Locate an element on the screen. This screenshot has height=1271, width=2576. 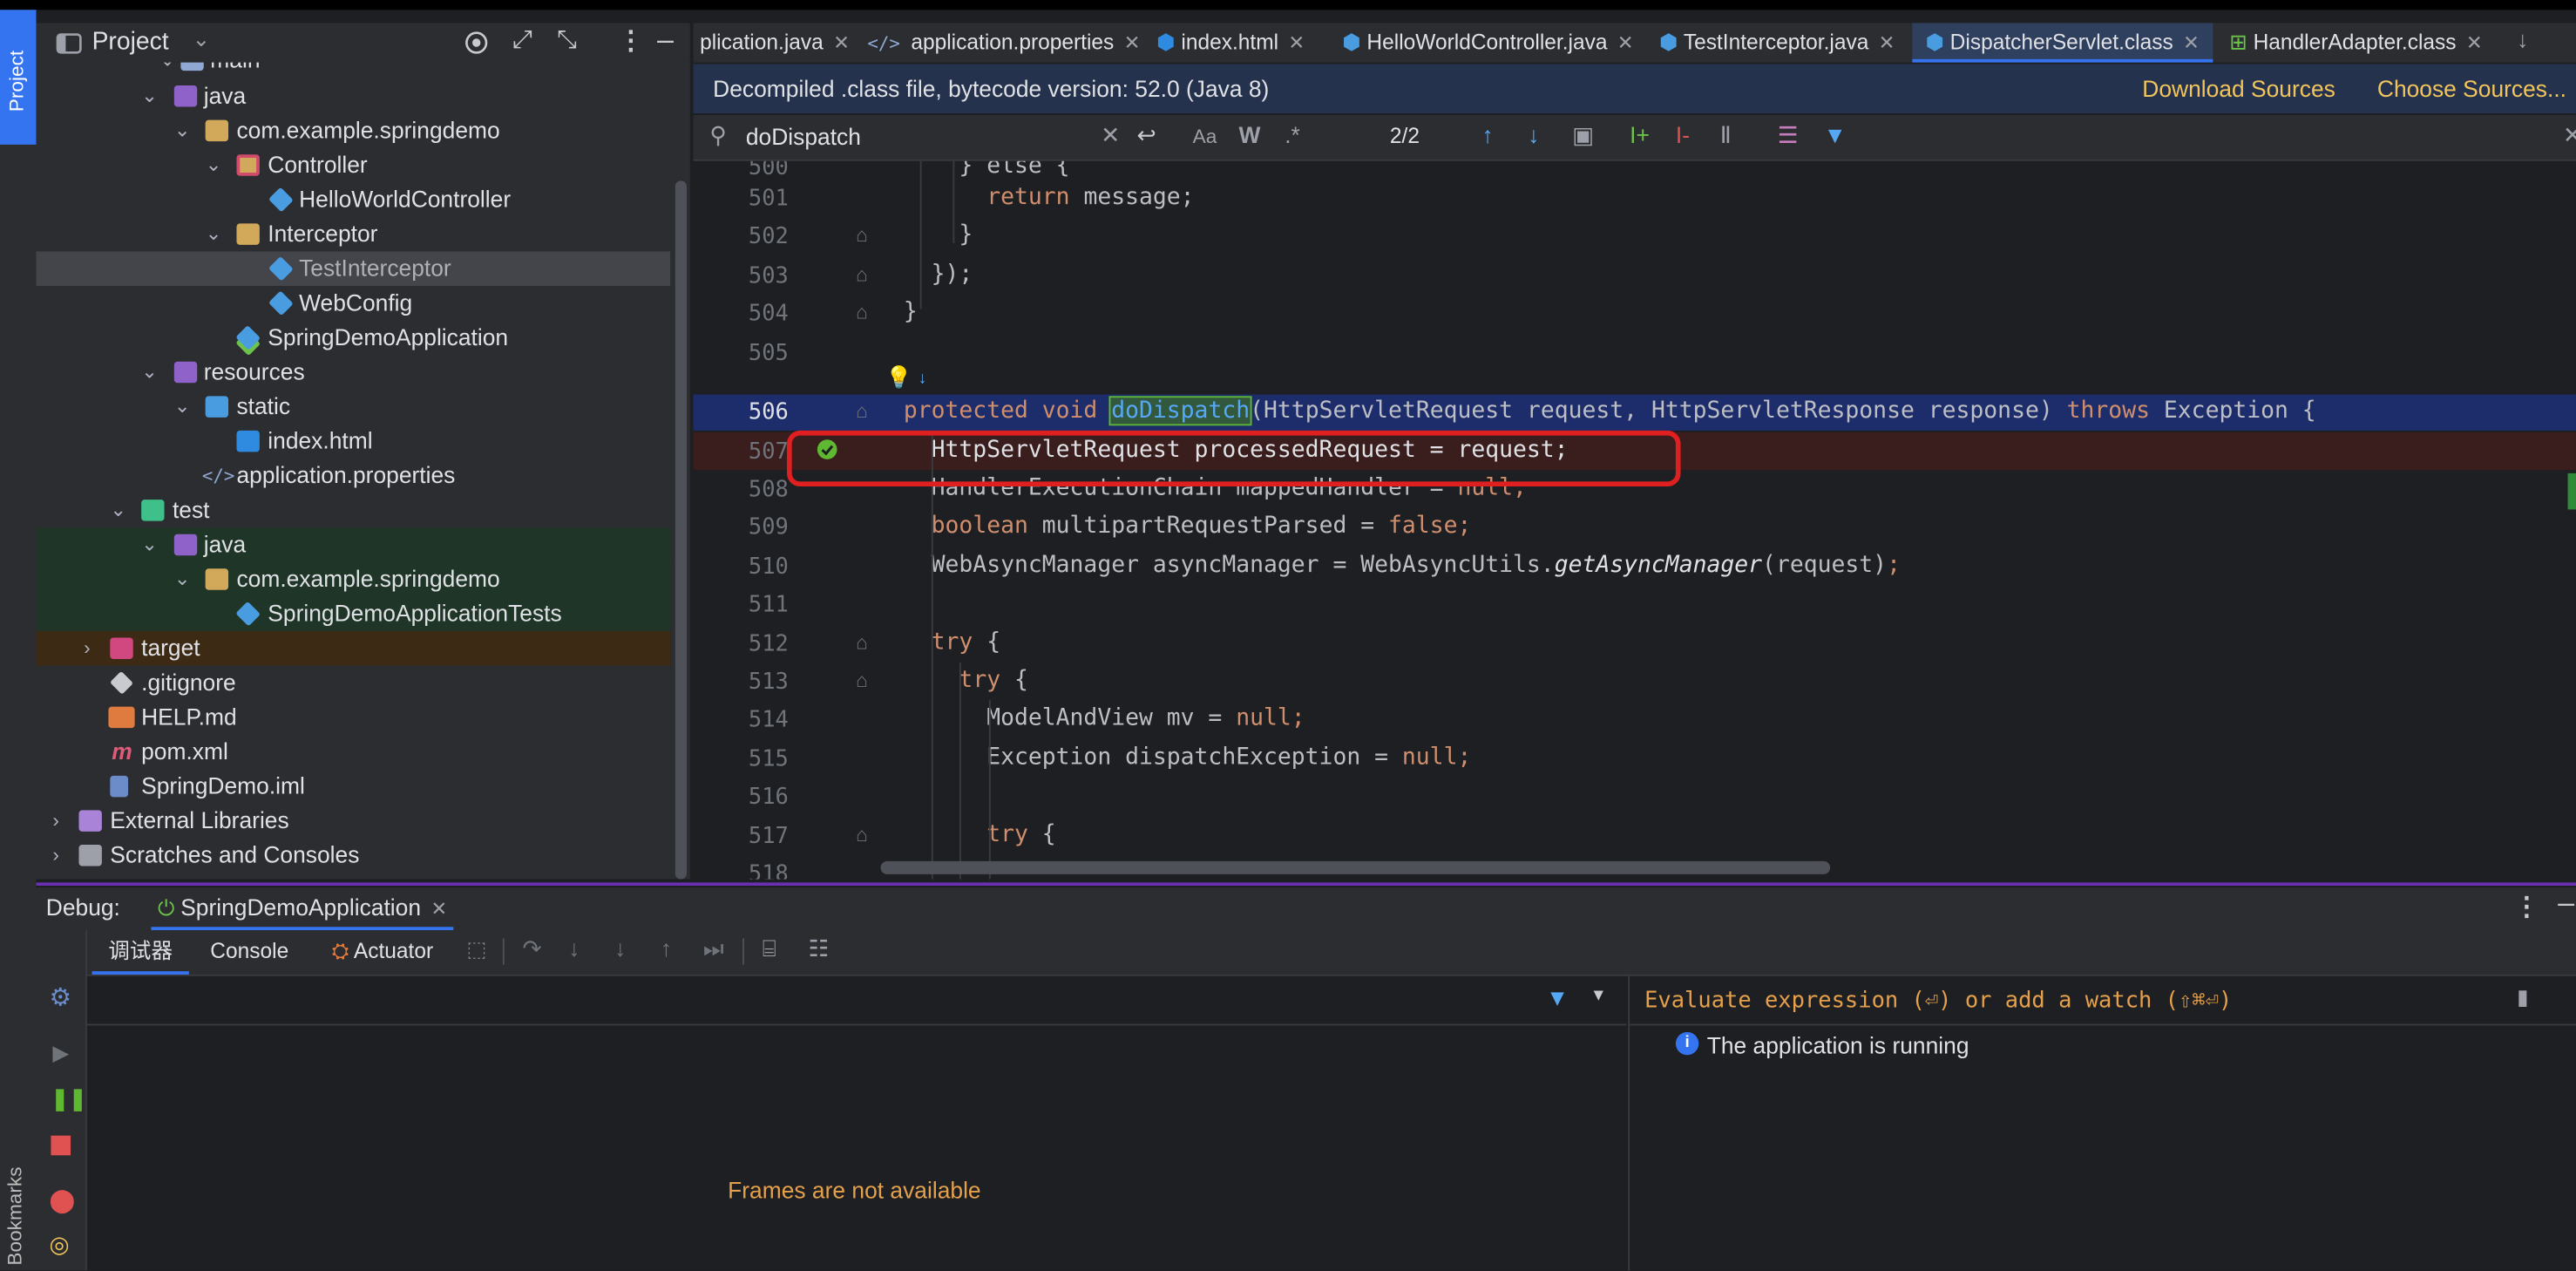
collapse-all-icon: ⤡ is located at coordinates (567, 40).